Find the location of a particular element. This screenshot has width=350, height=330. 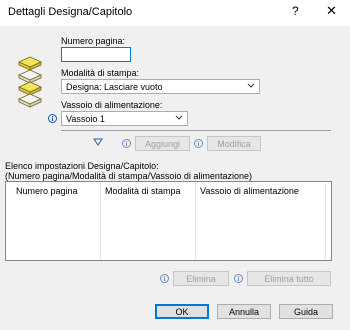

column-separator is located at coordinates (325, 221).